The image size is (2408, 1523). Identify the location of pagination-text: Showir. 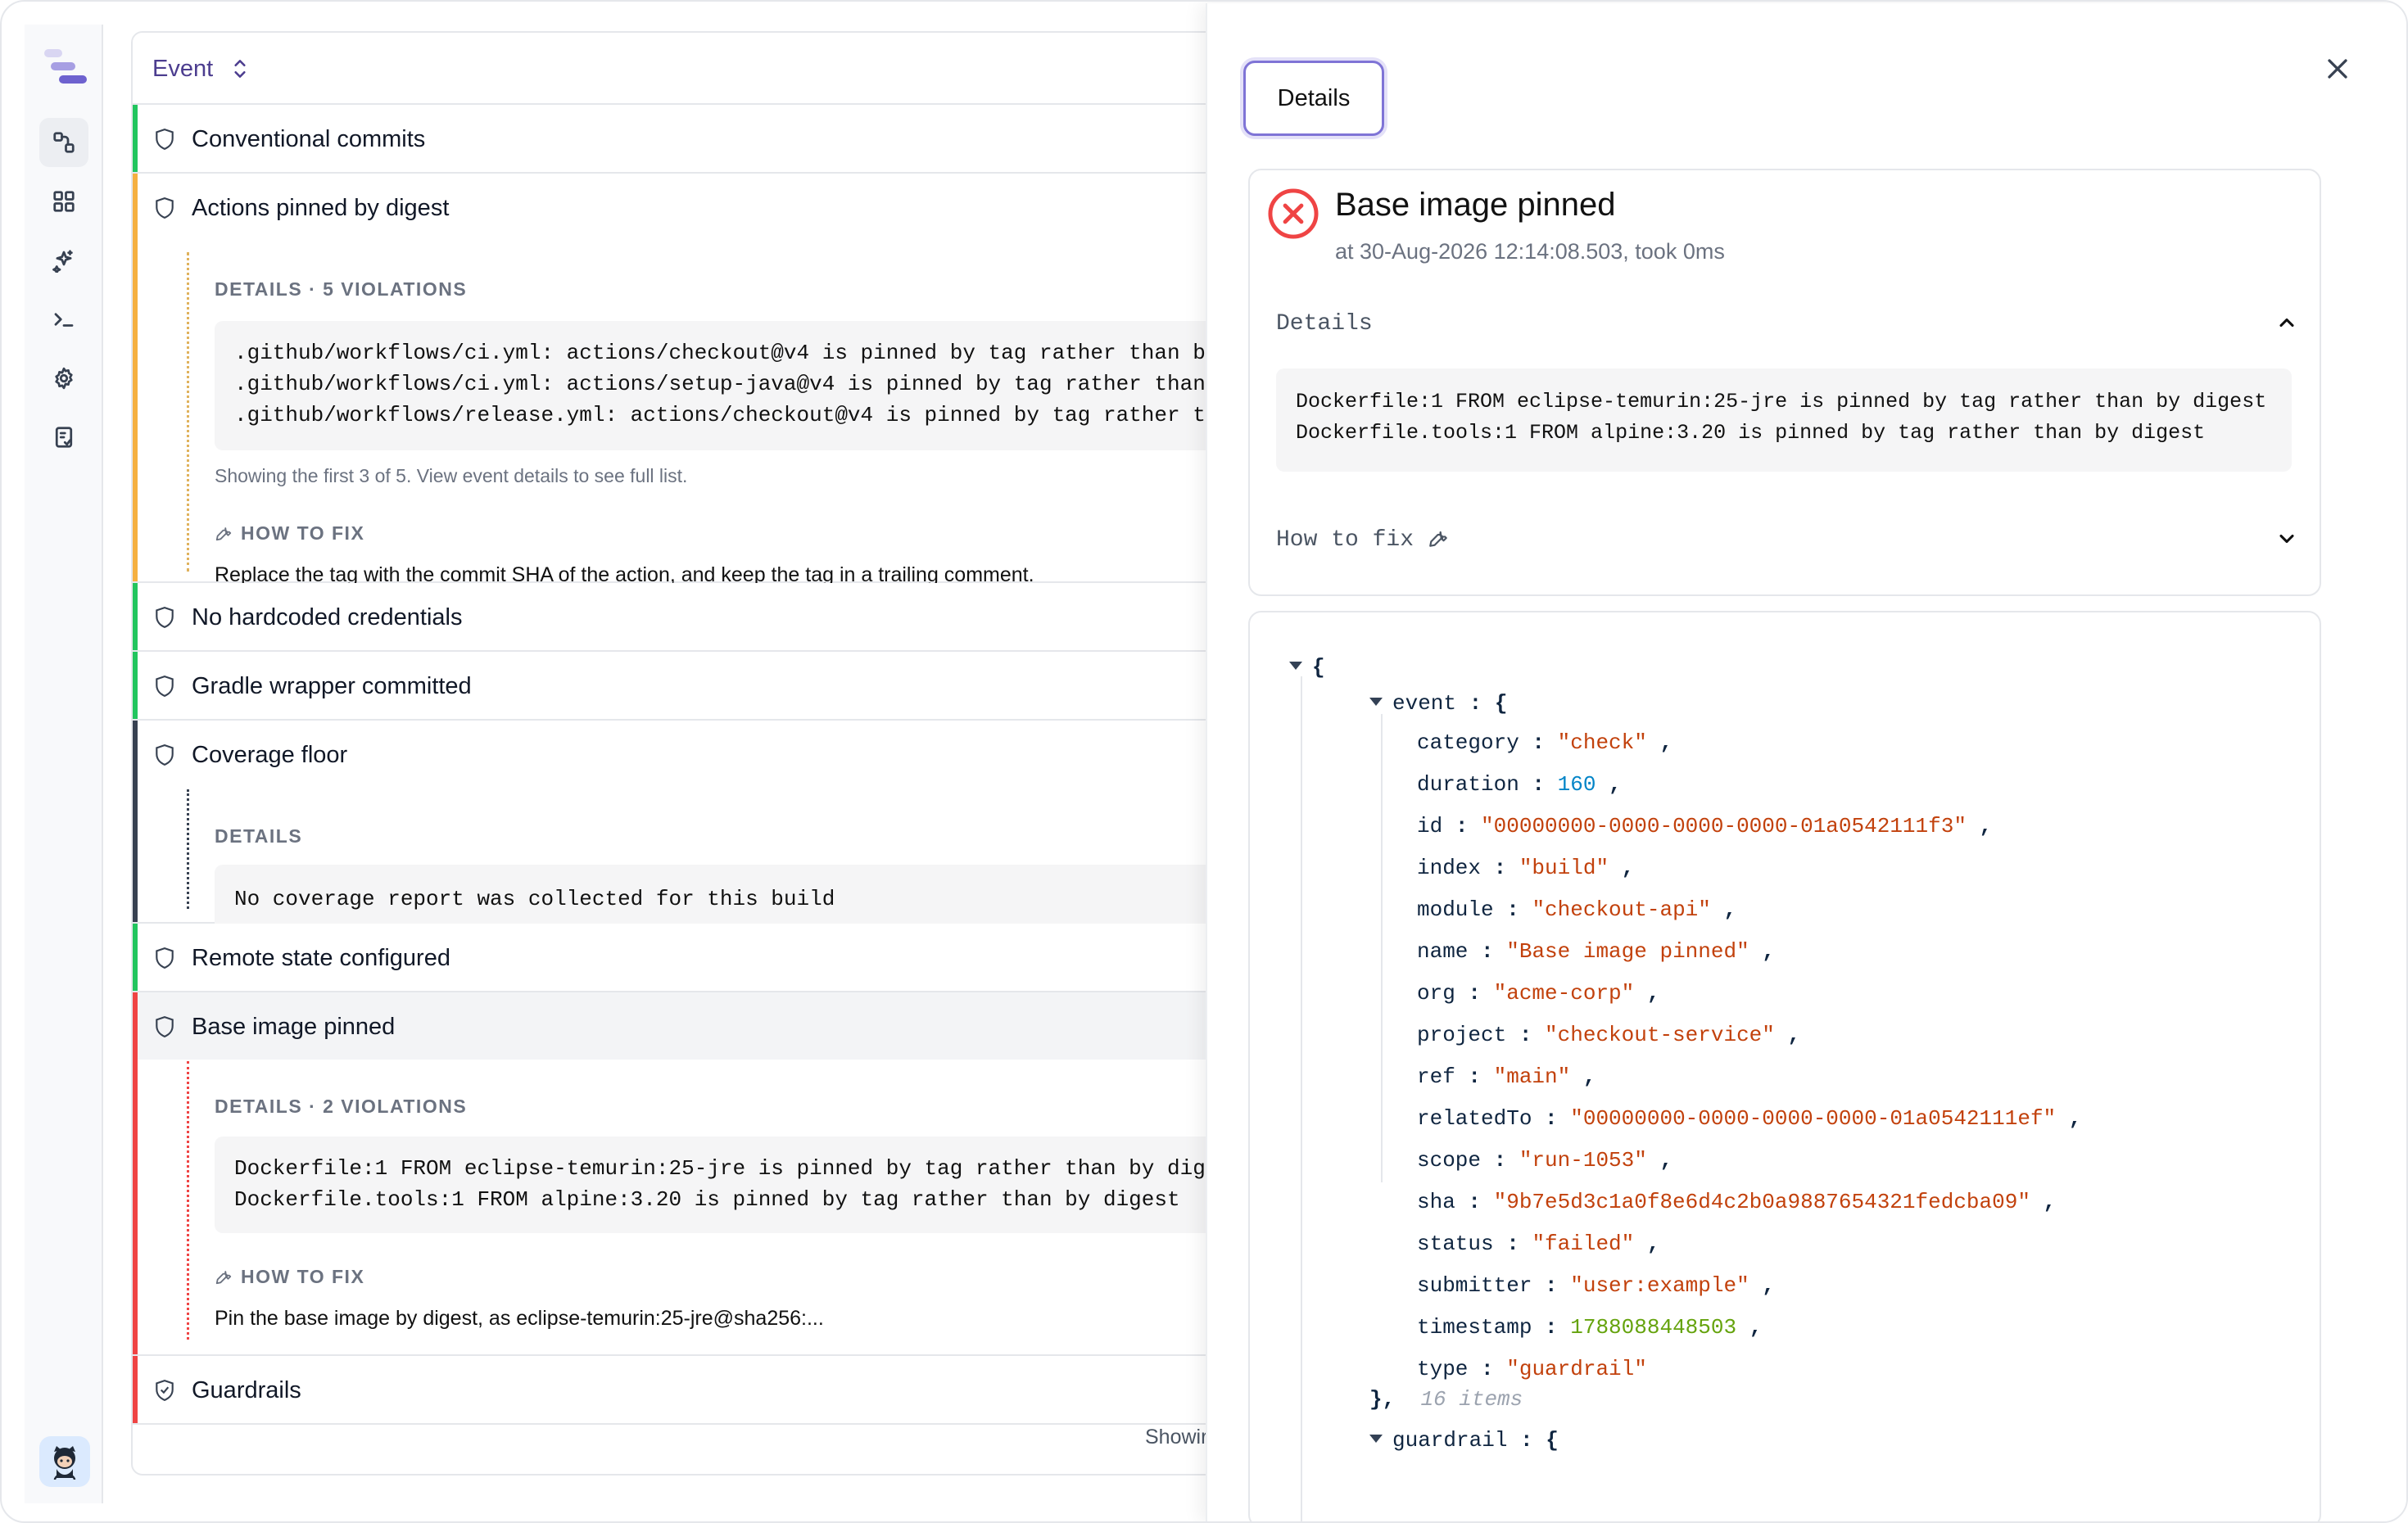
(1176, 1437).